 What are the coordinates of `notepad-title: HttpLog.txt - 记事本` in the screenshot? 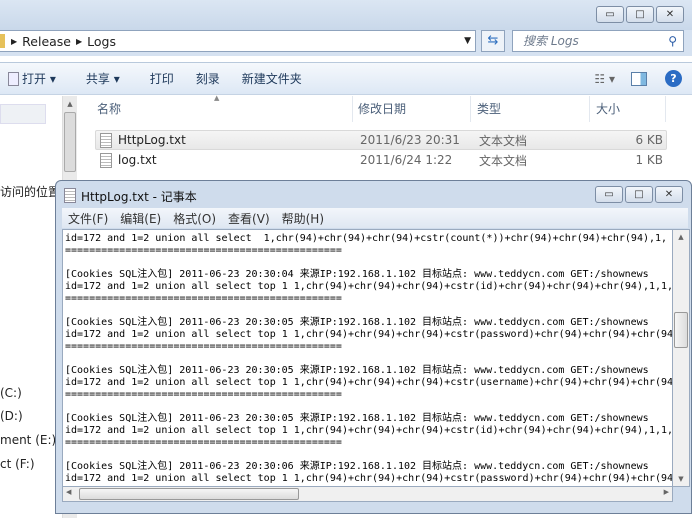 It's located at (139, 197).